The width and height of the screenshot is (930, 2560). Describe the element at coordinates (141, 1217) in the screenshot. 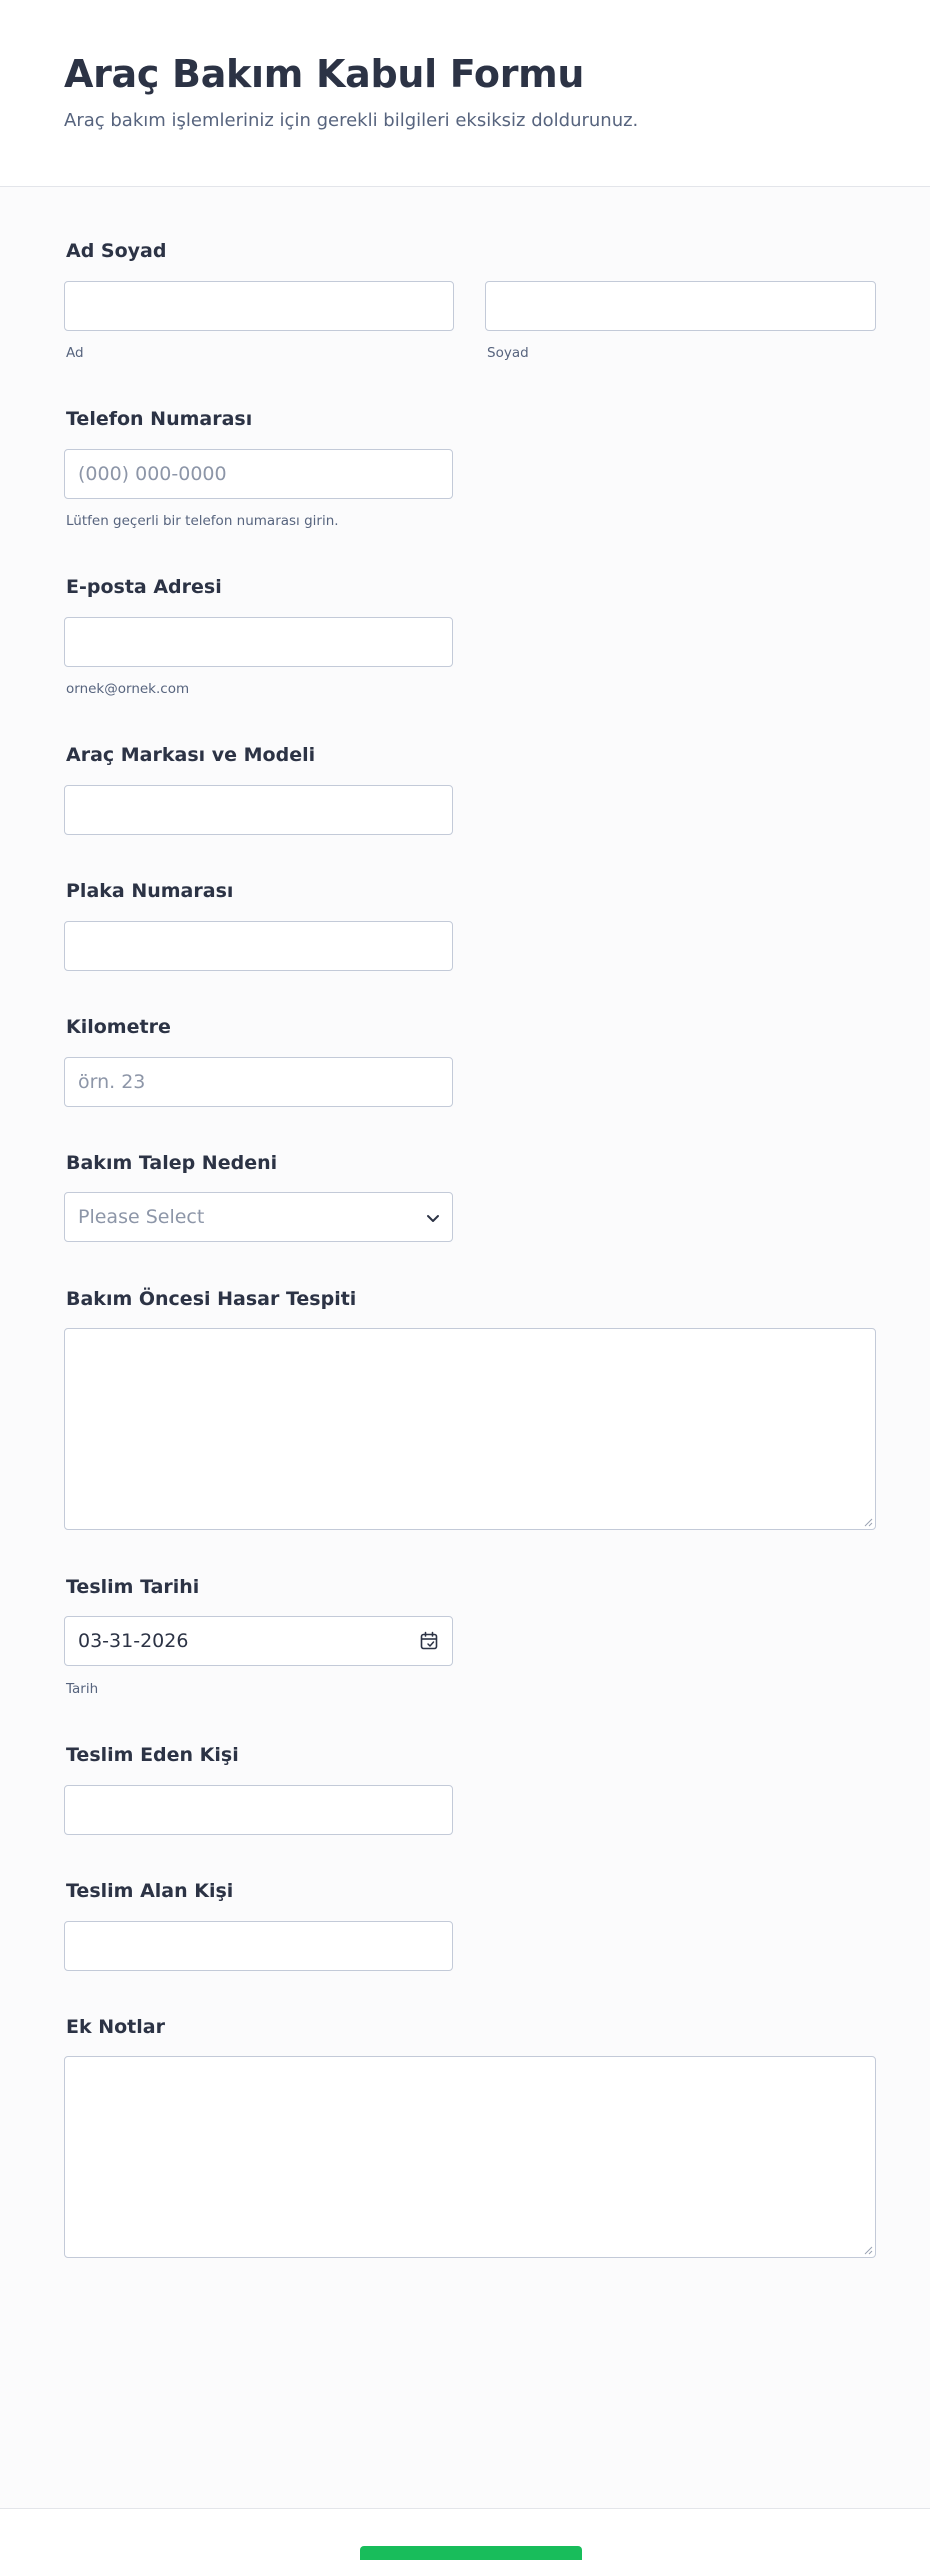

I see `reason-select-value: Please Select` at that location.